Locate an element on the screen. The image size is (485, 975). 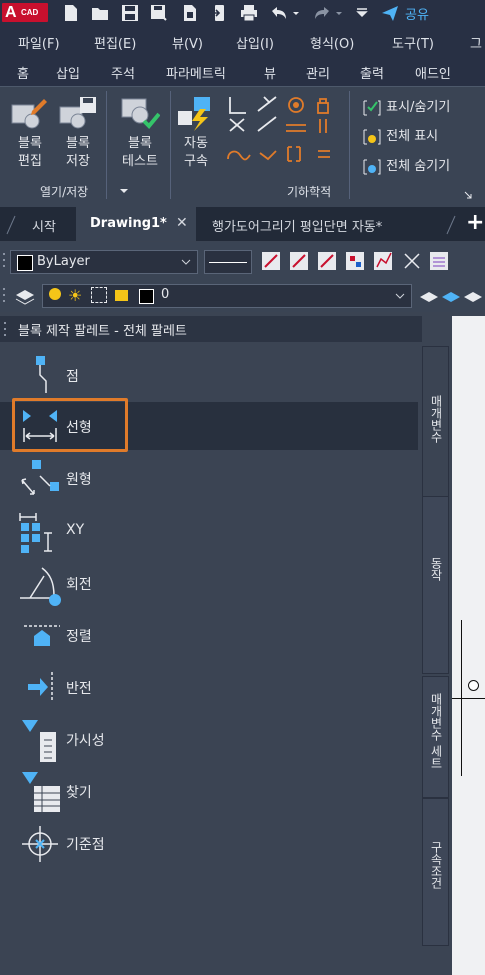
save-as-icon is located at coordinates (159, 13).